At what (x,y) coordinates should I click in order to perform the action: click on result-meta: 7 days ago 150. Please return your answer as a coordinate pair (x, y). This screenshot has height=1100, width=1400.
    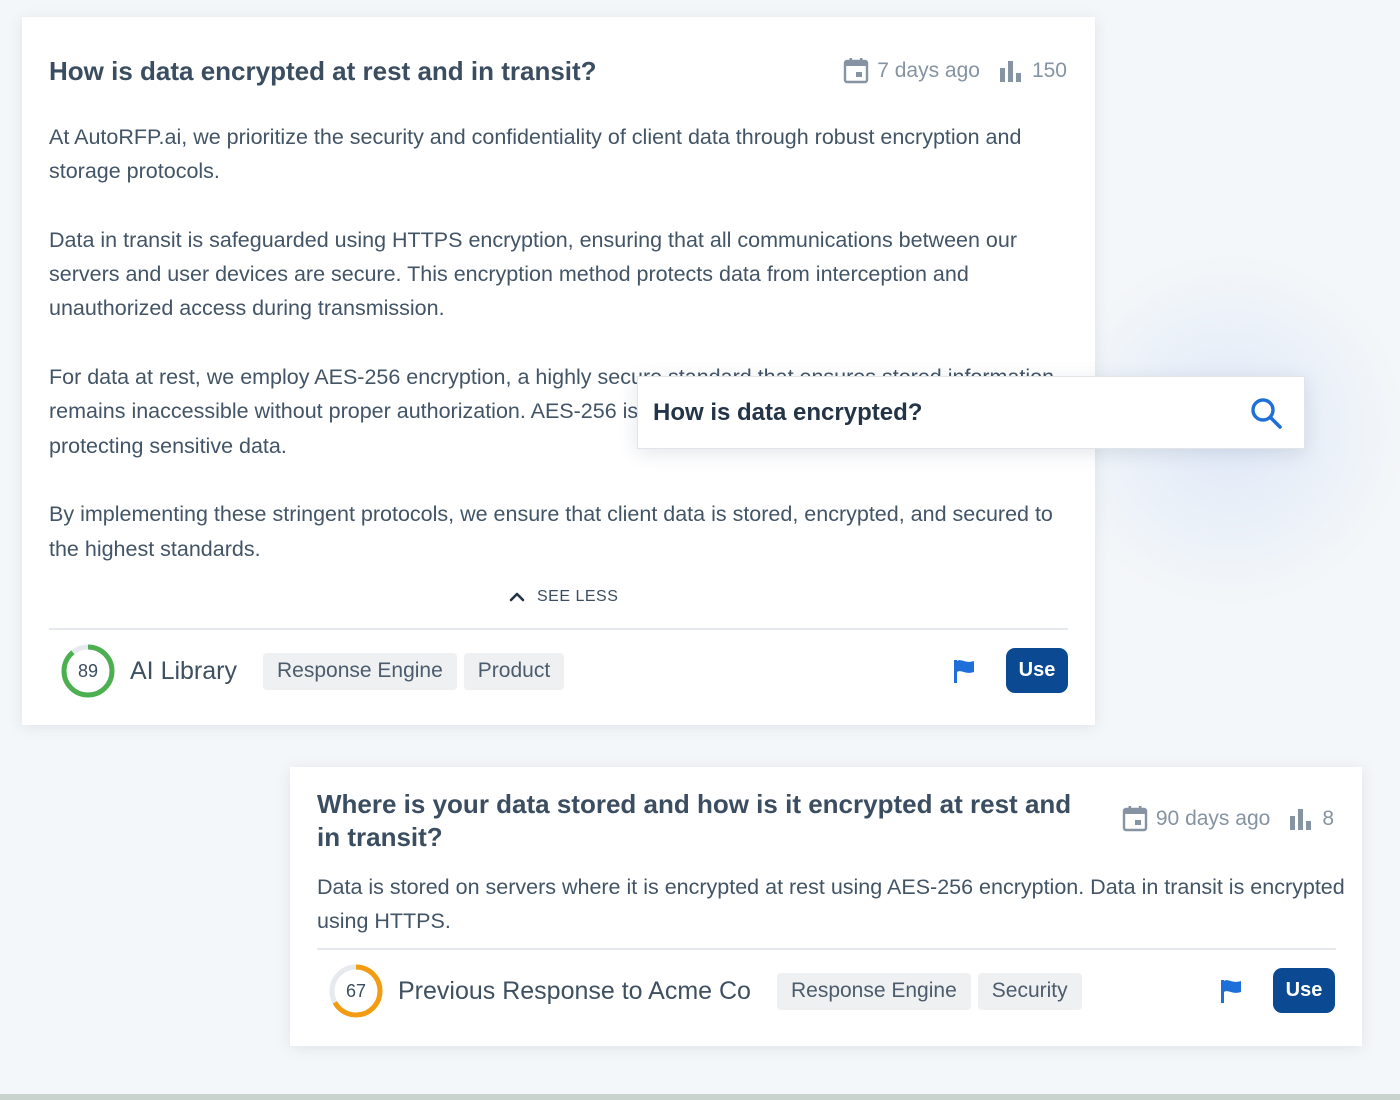
    Looking at the image, I should click on (955, 70).